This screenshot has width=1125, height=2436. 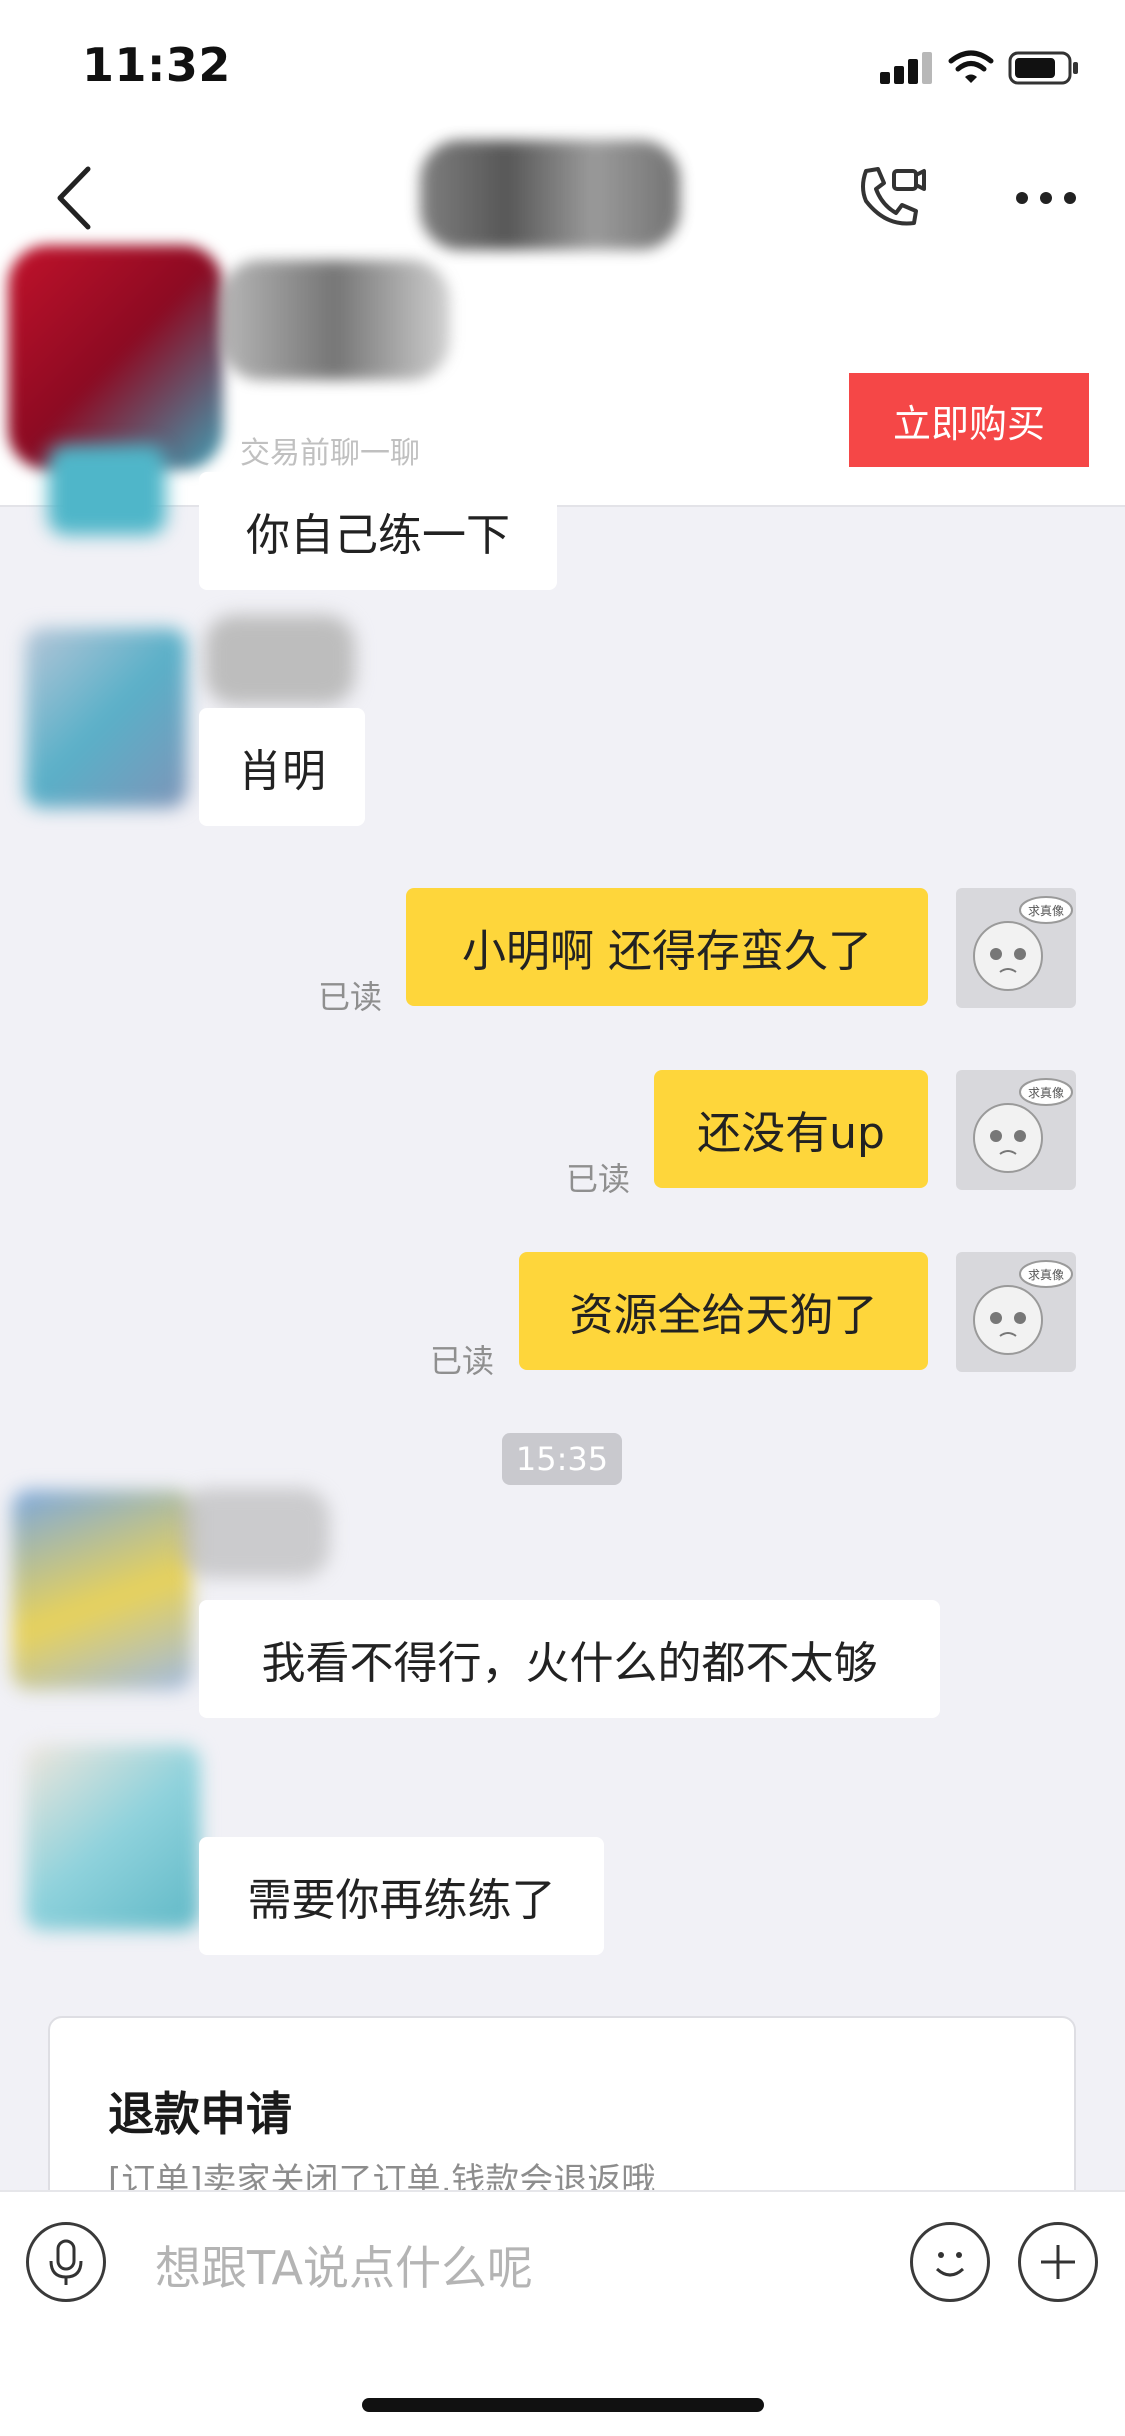 I want to click on message-bubble: 资源全给天狗了, so click(x=723, y=1311).